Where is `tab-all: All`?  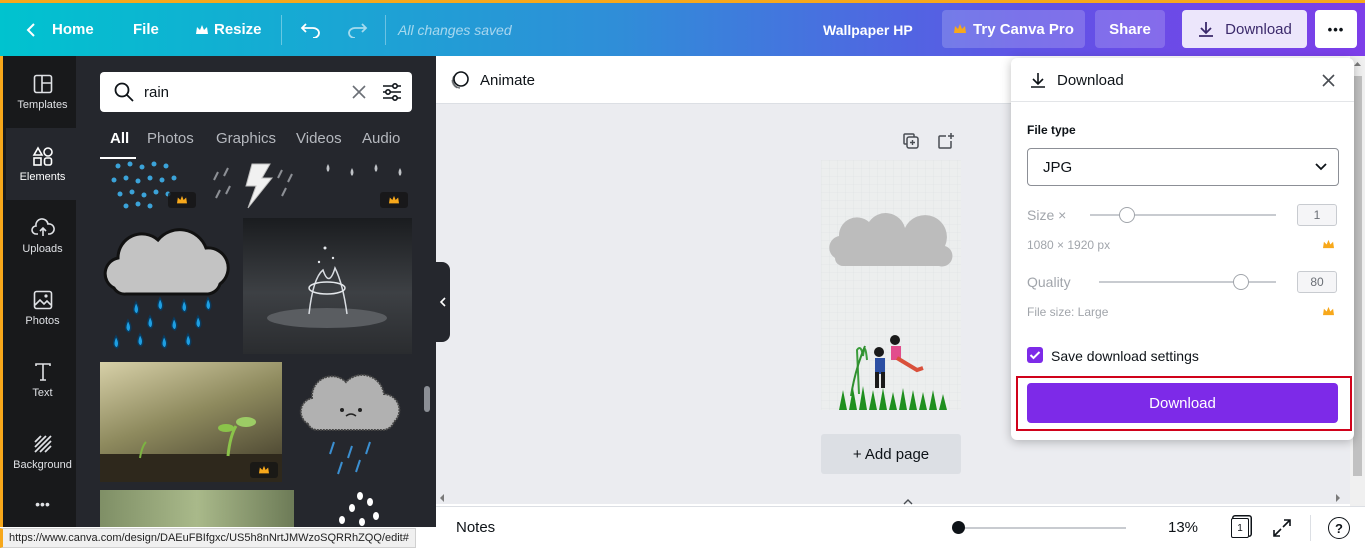
tab-all: All is located at coordinates (119, 138).